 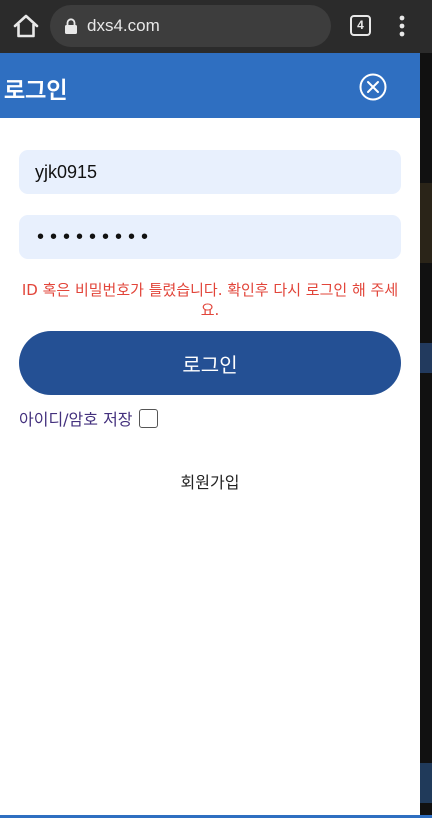 What do you see at coordinates (373, 87) in the screenshot?
I see `close-icon` at bounding box center [373, 87].